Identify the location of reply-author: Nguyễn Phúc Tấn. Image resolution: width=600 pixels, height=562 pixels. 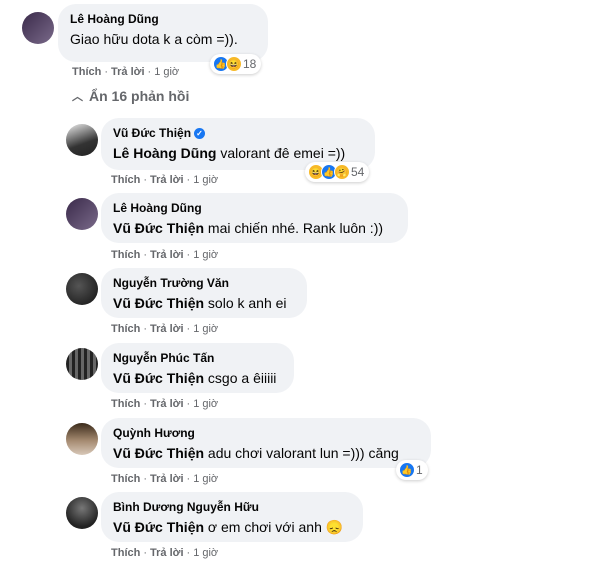
(197, 358).